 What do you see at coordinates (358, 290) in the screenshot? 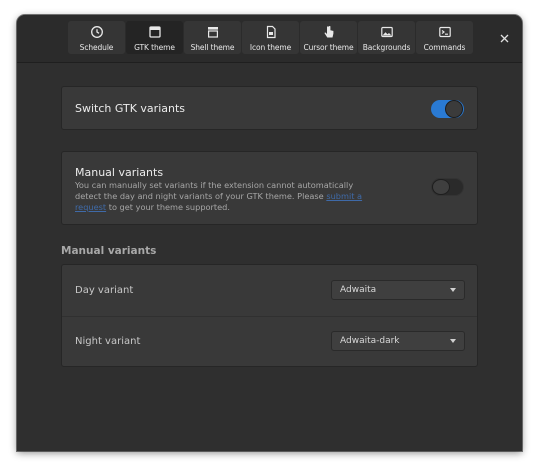
I see `day-variant-value: Adwaita` at bounding box center [358, 290].